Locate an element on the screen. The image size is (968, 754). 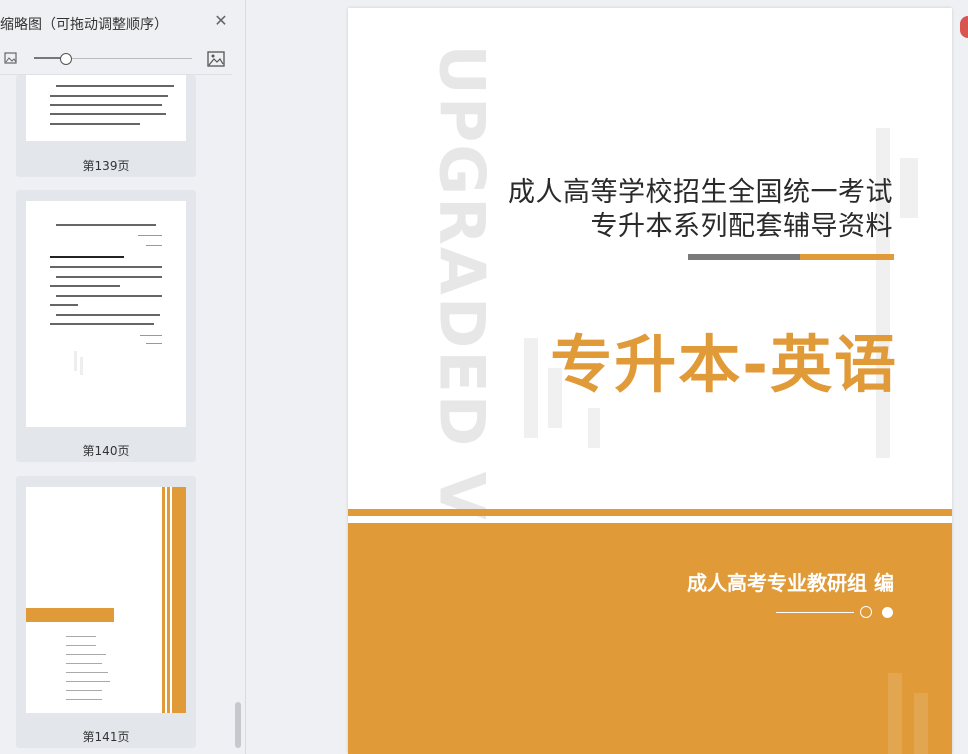
zoom-in-image-icon is located at coordinates (216, 59).